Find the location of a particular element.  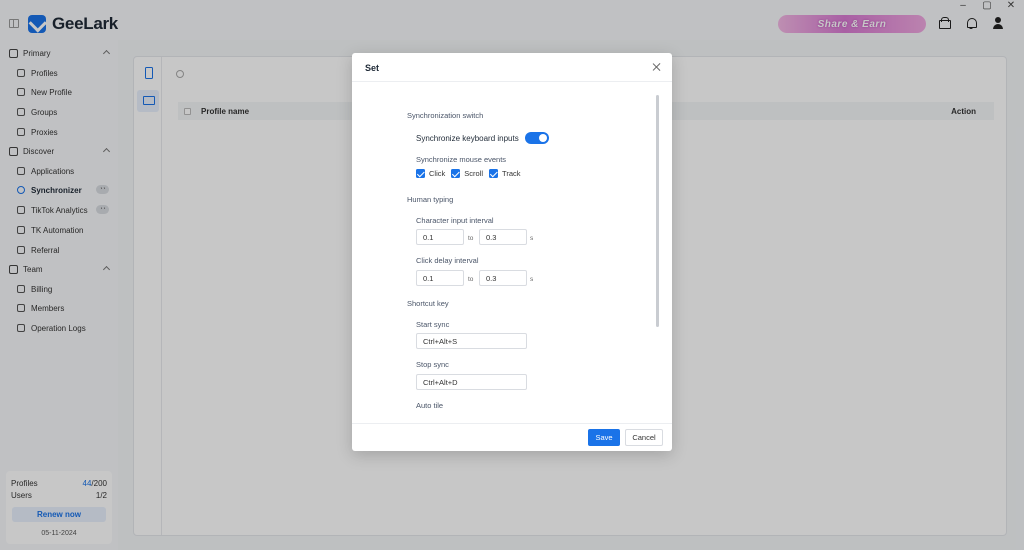

checkbox-scroll: Scroll is located at coordinates (467, 173).